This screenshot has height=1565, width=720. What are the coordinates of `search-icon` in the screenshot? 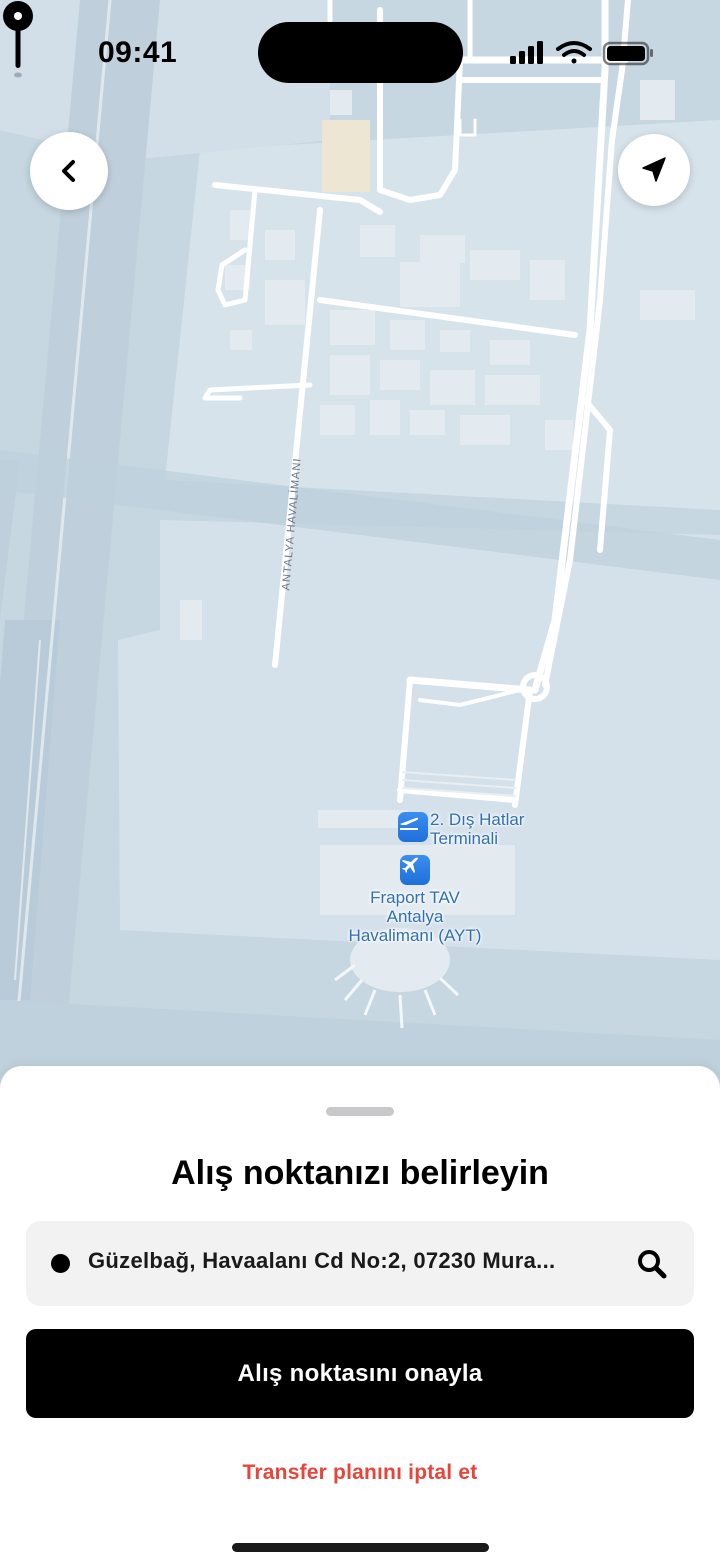 It's located at (652, 1264).